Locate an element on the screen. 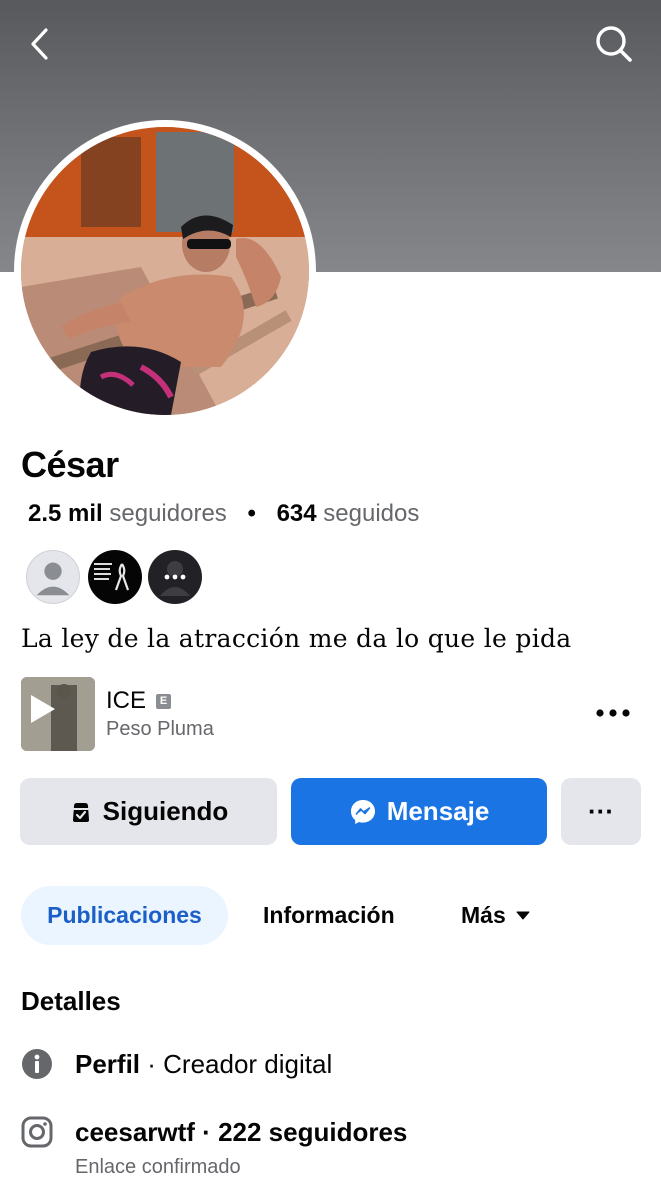 This screenshot has width=661, height=1200. instagram-link-status: Enlace confirmado is located at coordinates (158, 1167).